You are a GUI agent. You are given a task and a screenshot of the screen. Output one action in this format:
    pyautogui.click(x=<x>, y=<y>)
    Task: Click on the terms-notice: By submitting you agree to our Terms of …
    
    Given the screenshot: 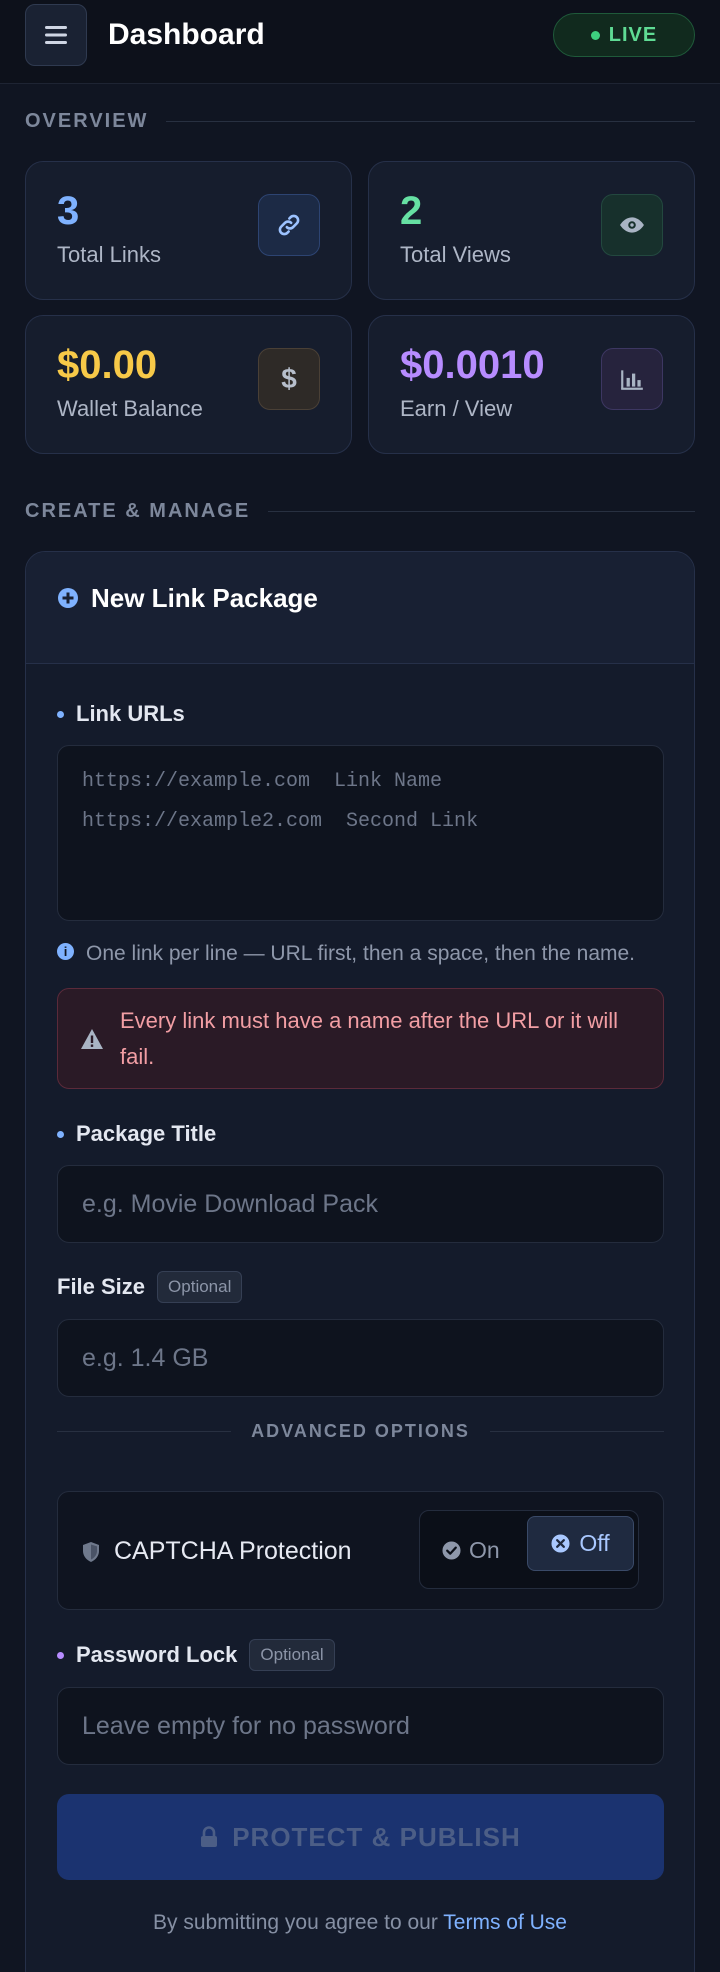 What is the action you would take?
    pyautogui.click(x=360, y=1923)
    